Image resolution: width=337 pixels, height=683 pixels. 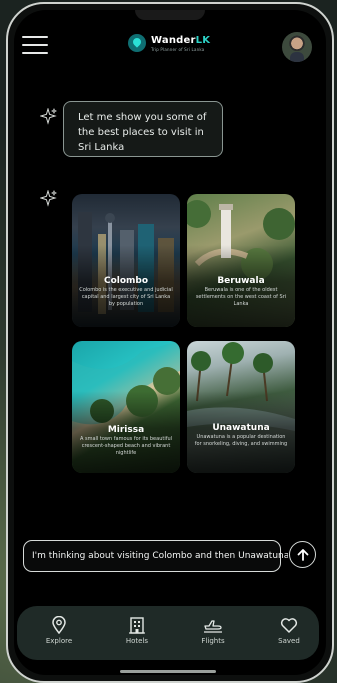 I want to click on nav-label: Explore, so click(x=59, y=641).